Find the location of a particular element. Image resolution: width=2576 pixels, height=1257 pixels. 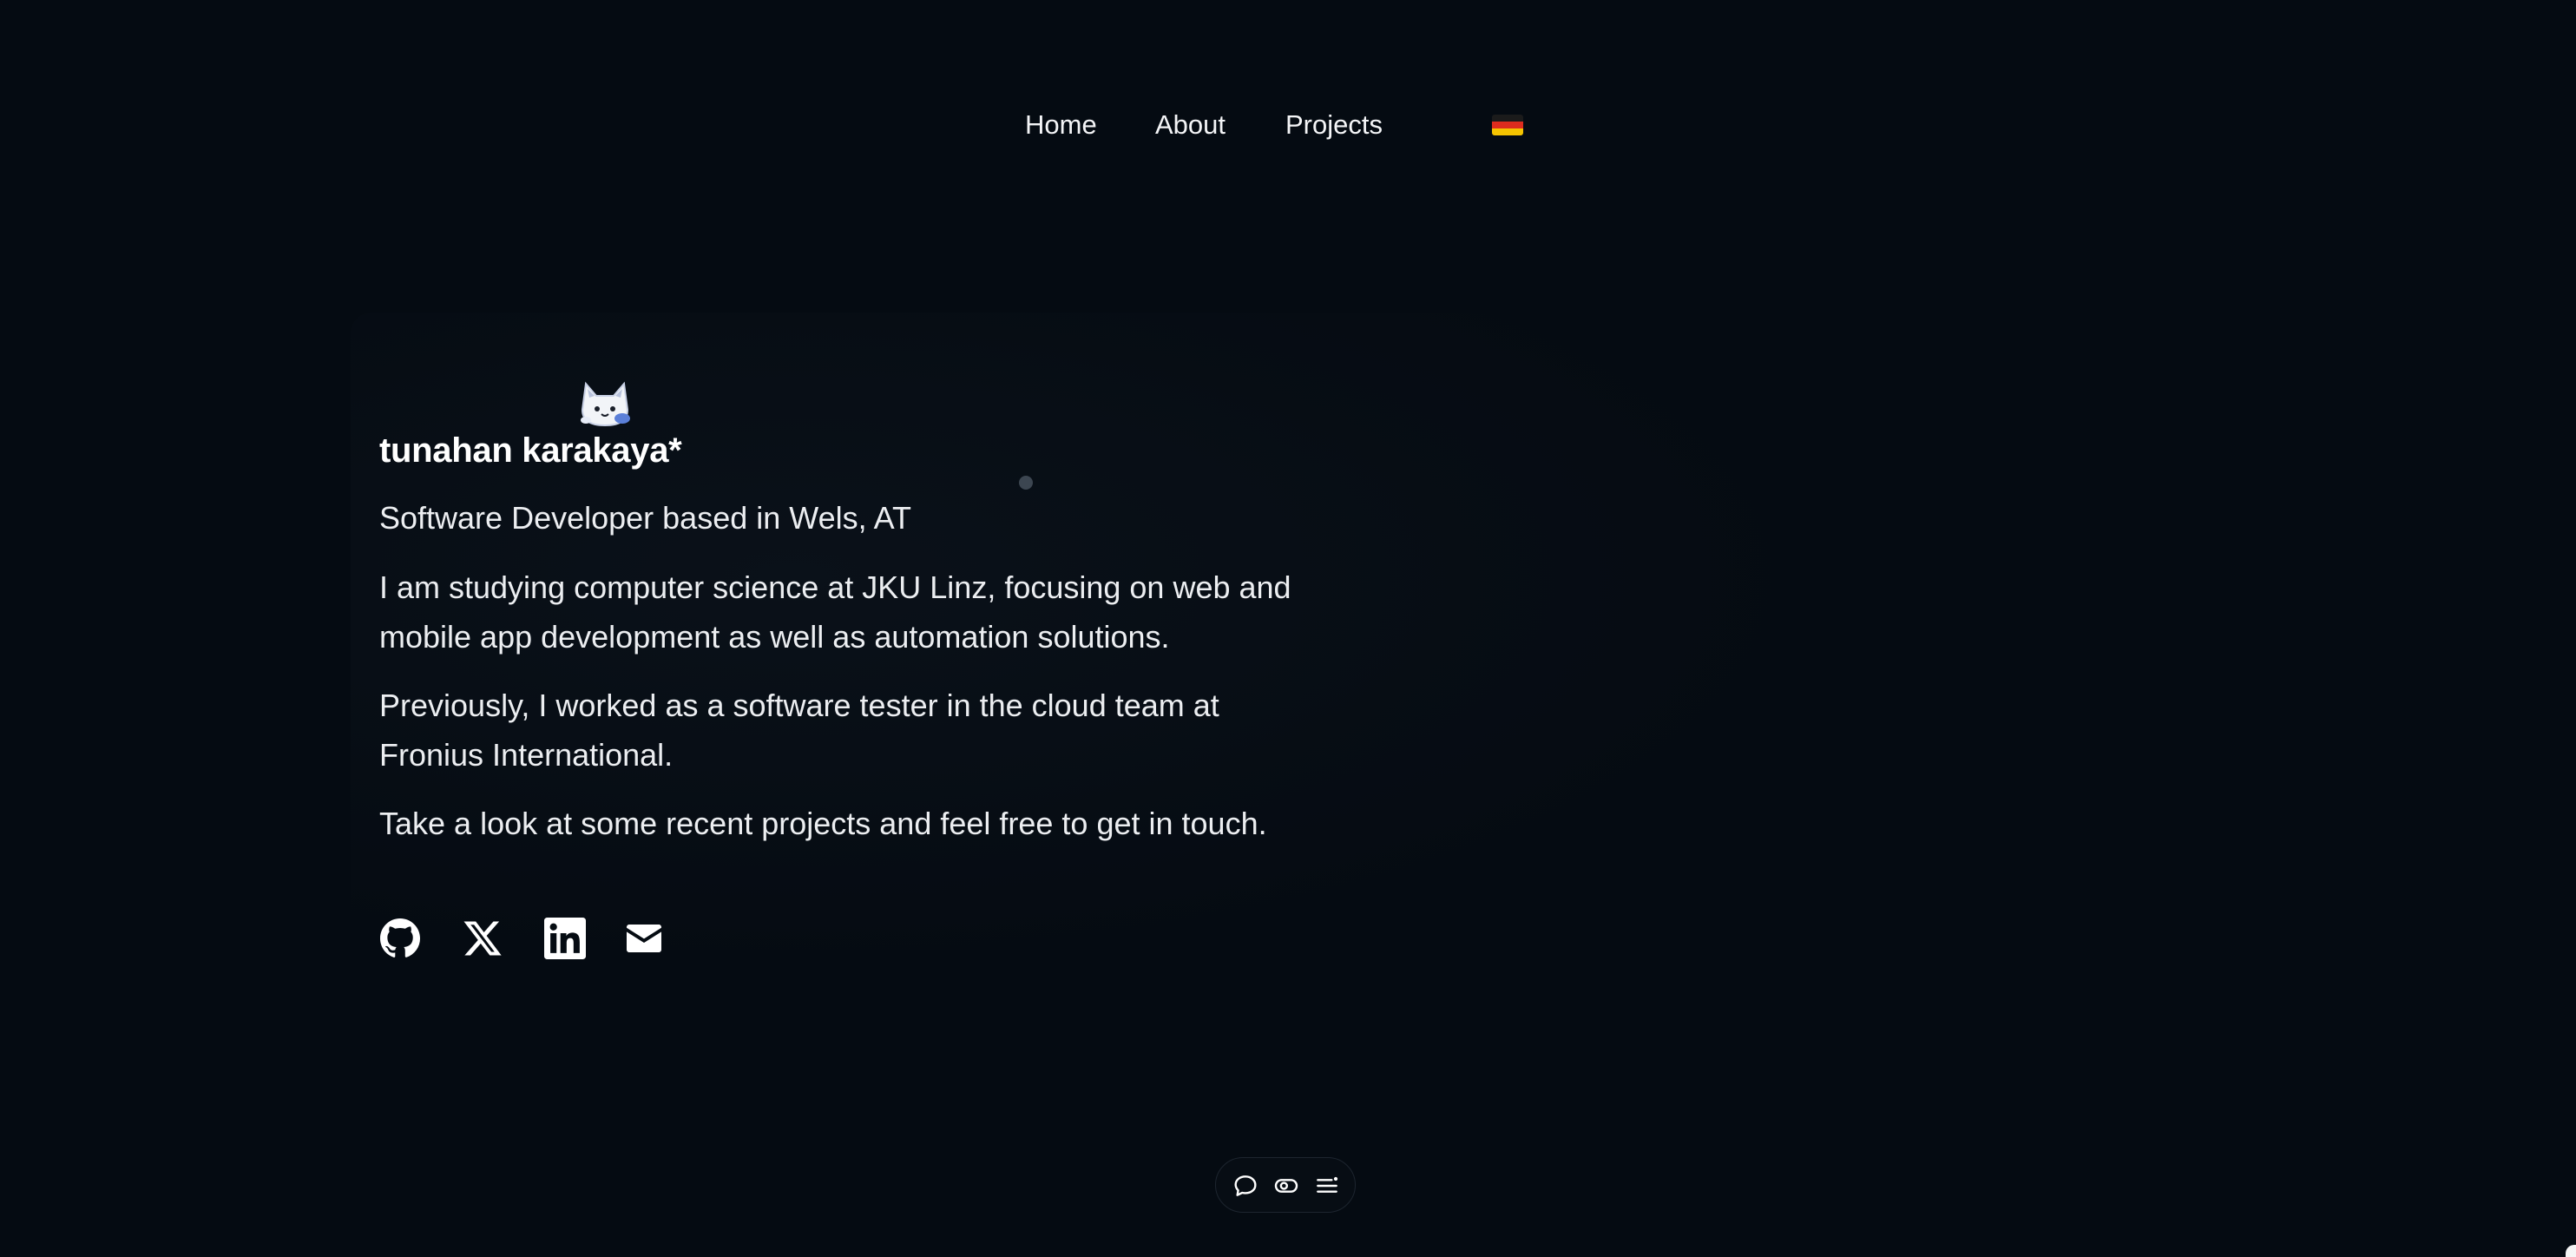

x-icon is located at coordinates (482, 939).